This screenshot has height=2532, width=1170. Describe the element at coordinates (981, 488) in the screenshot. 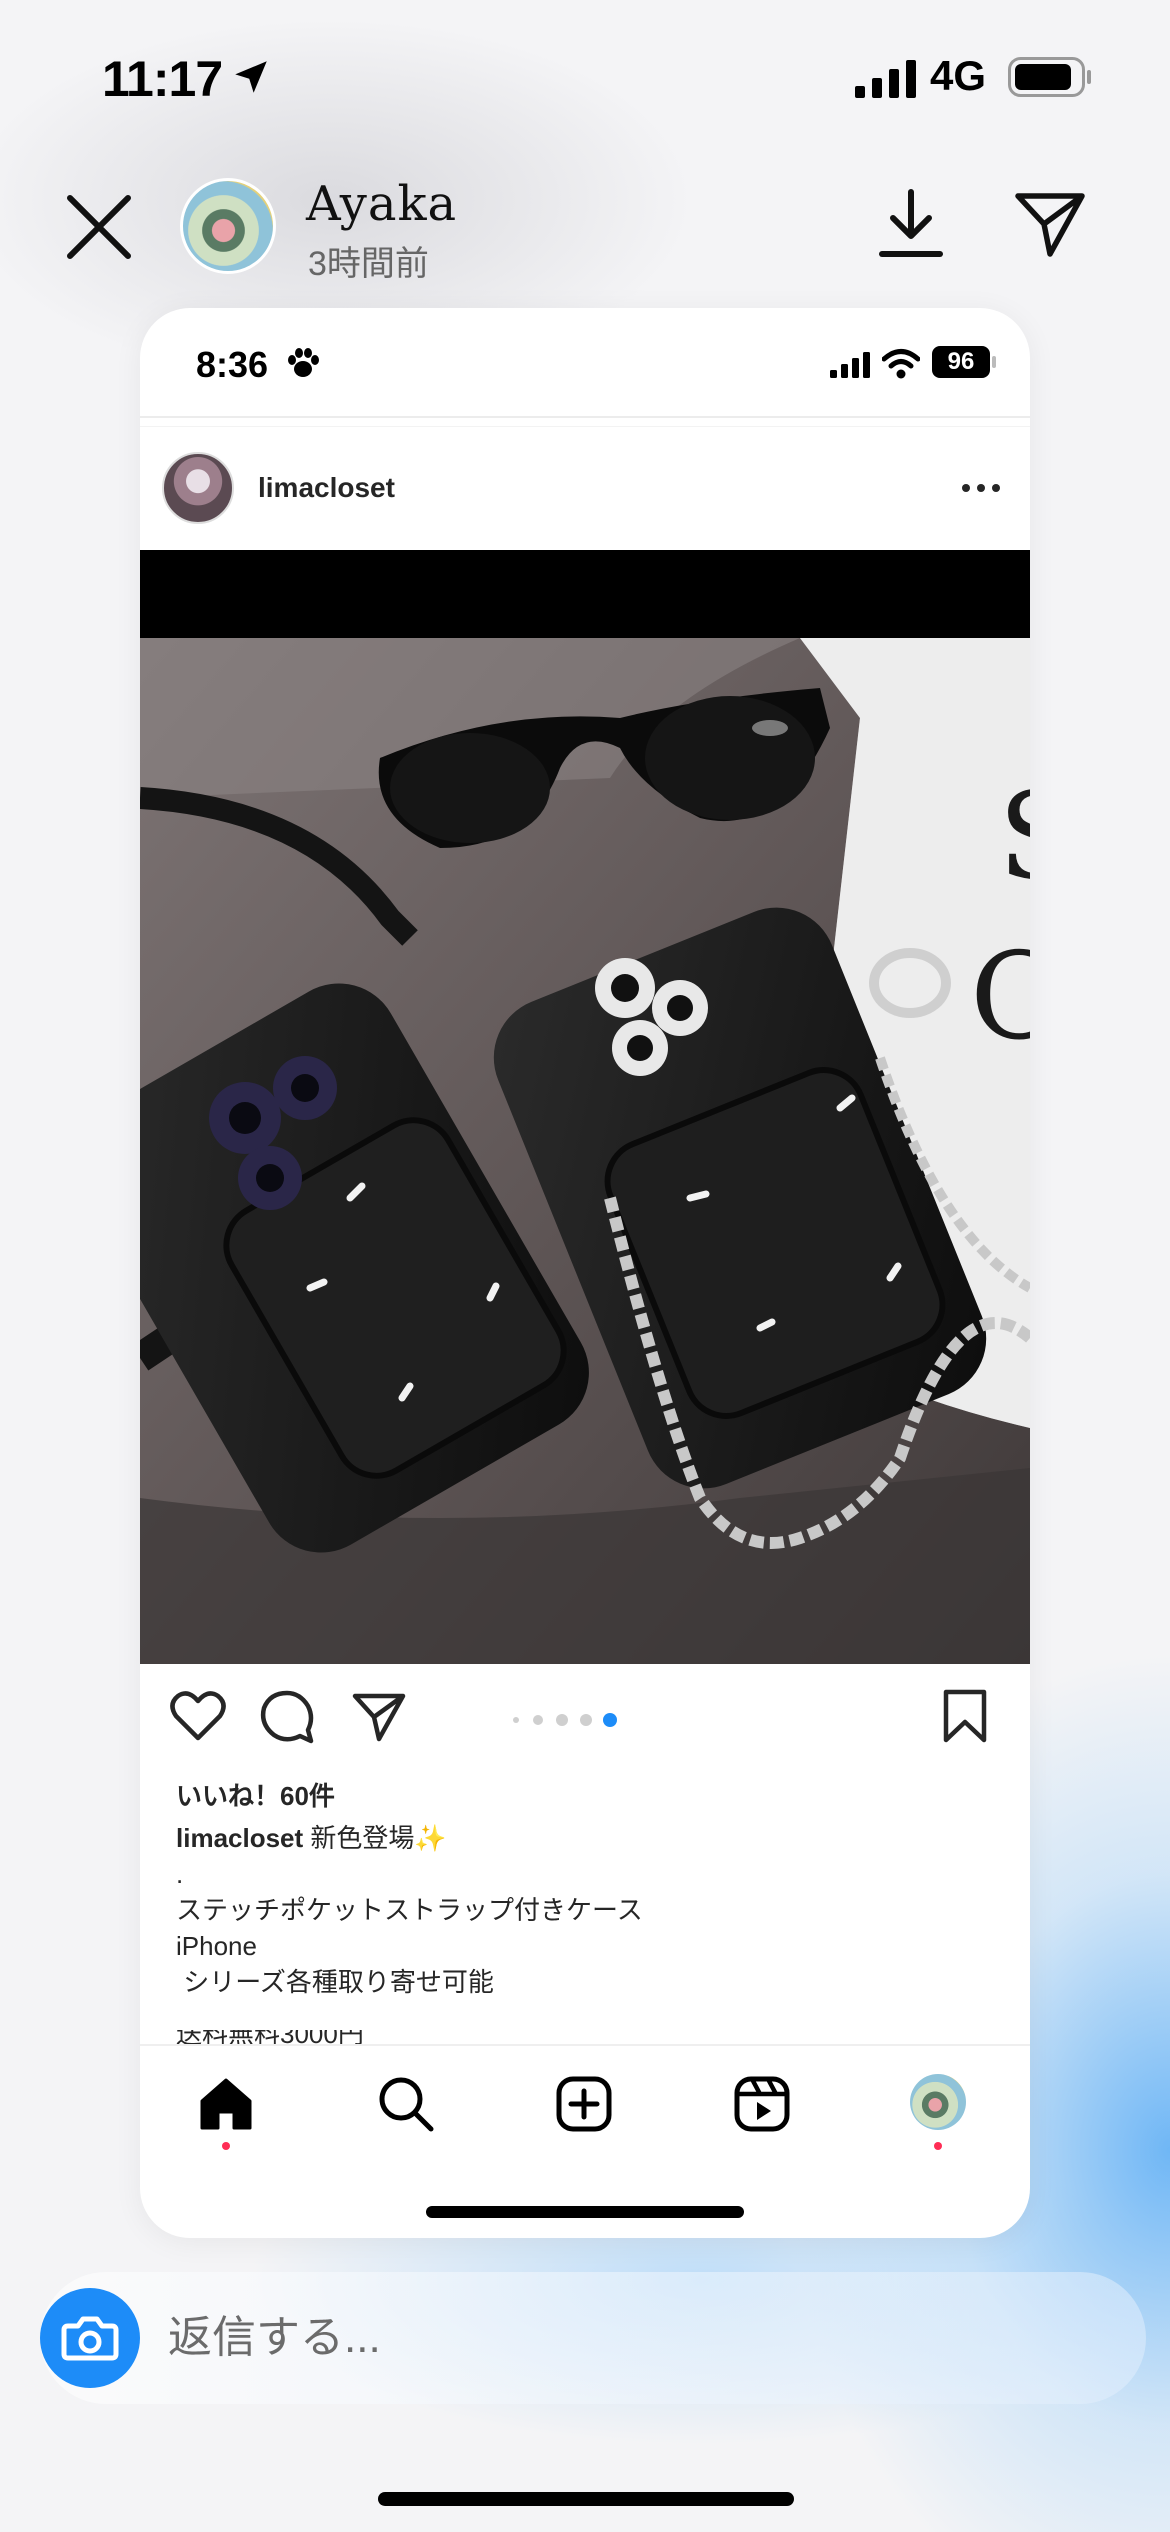

I see `more-options-icon` at that location.